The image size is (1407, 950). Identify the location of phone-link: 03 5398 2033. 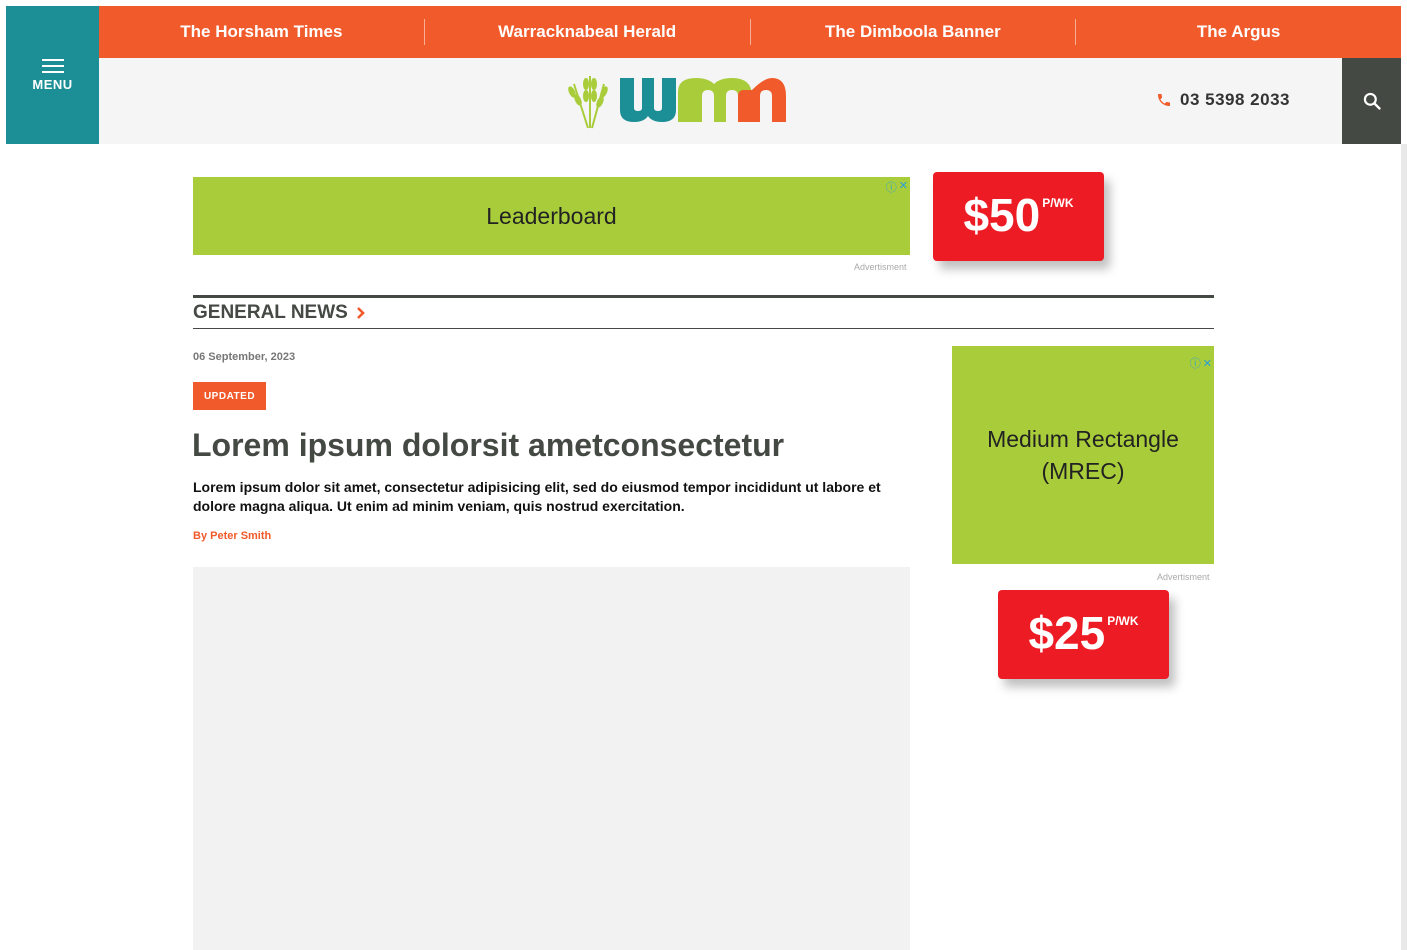
(1223, 100).